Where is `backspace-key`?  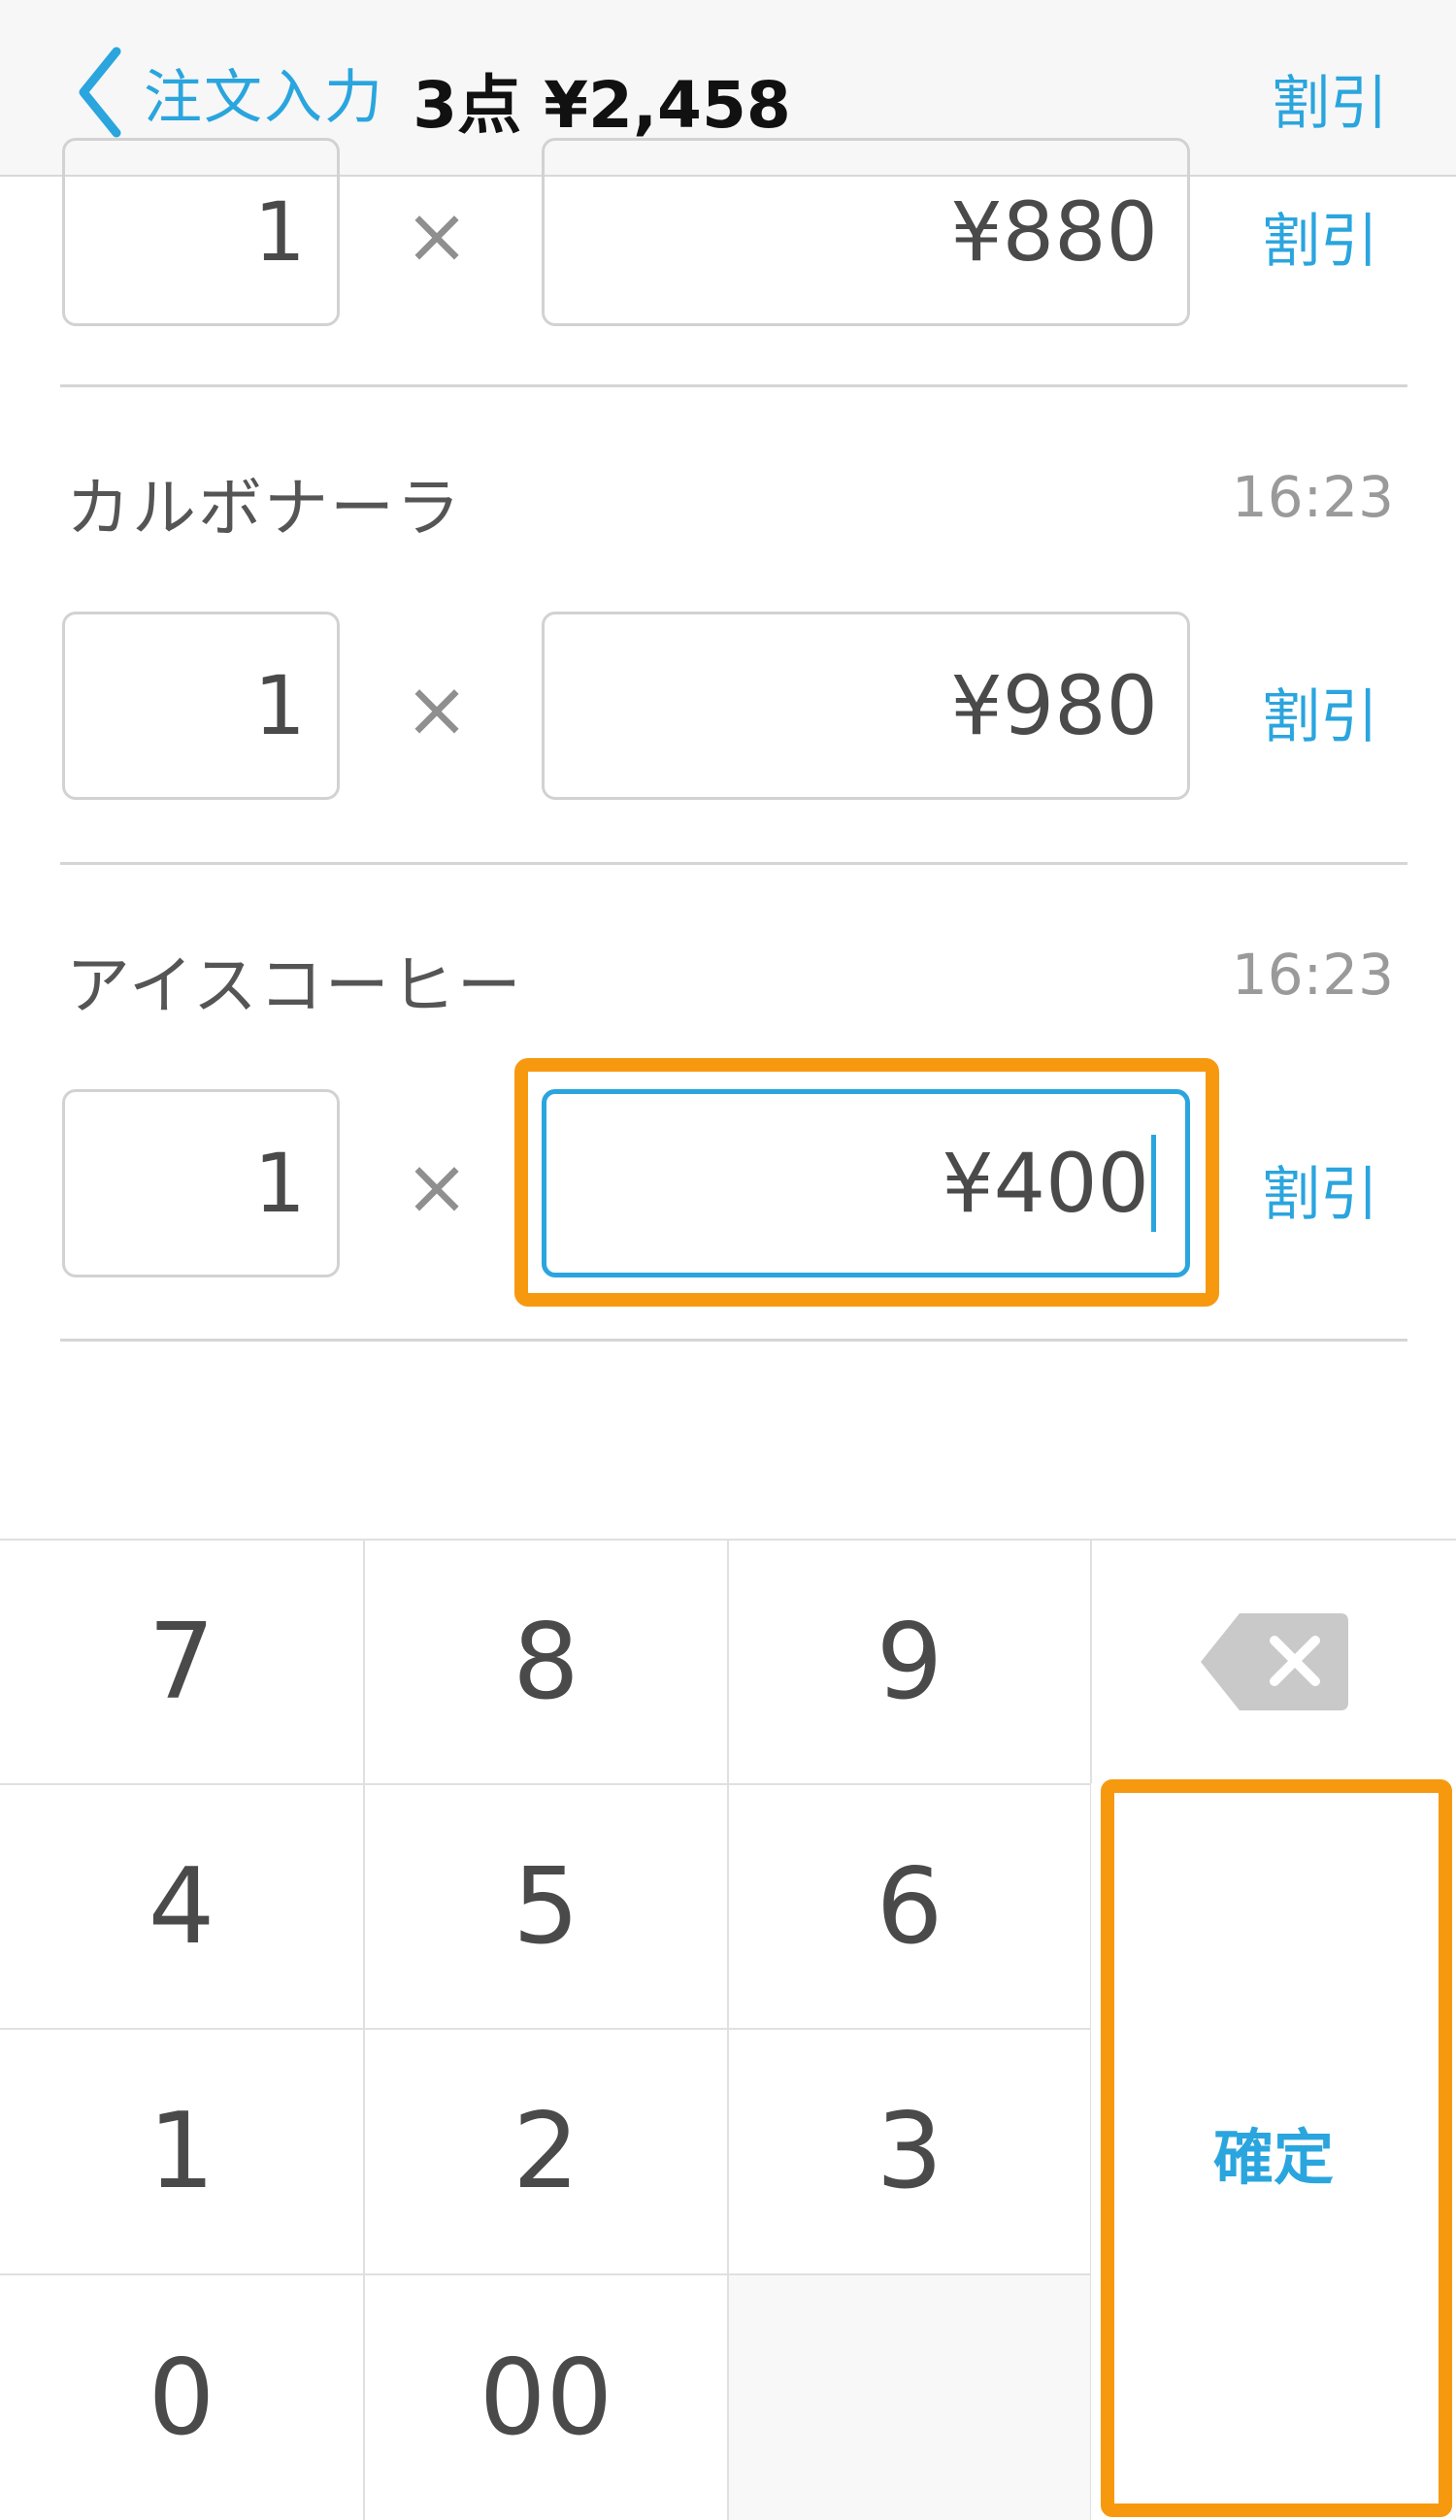 backspace-key is located at coordinates (1274, 1663).